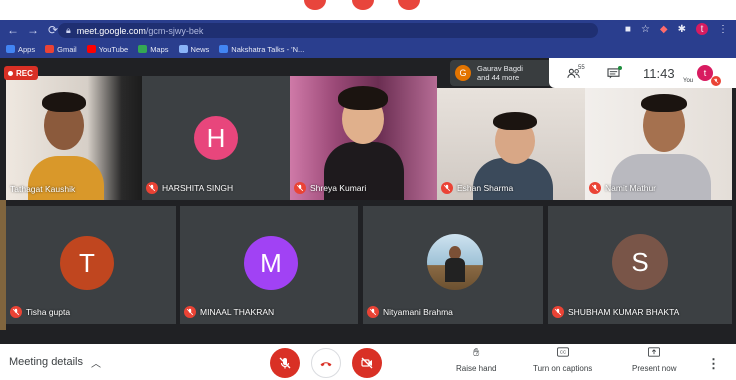 Image resolution: width=736 pixels, height=380 pixels. Describe the element at coordinates (659, 73) in the screenshot. I see `meeting-clock: 11:43` at that location.